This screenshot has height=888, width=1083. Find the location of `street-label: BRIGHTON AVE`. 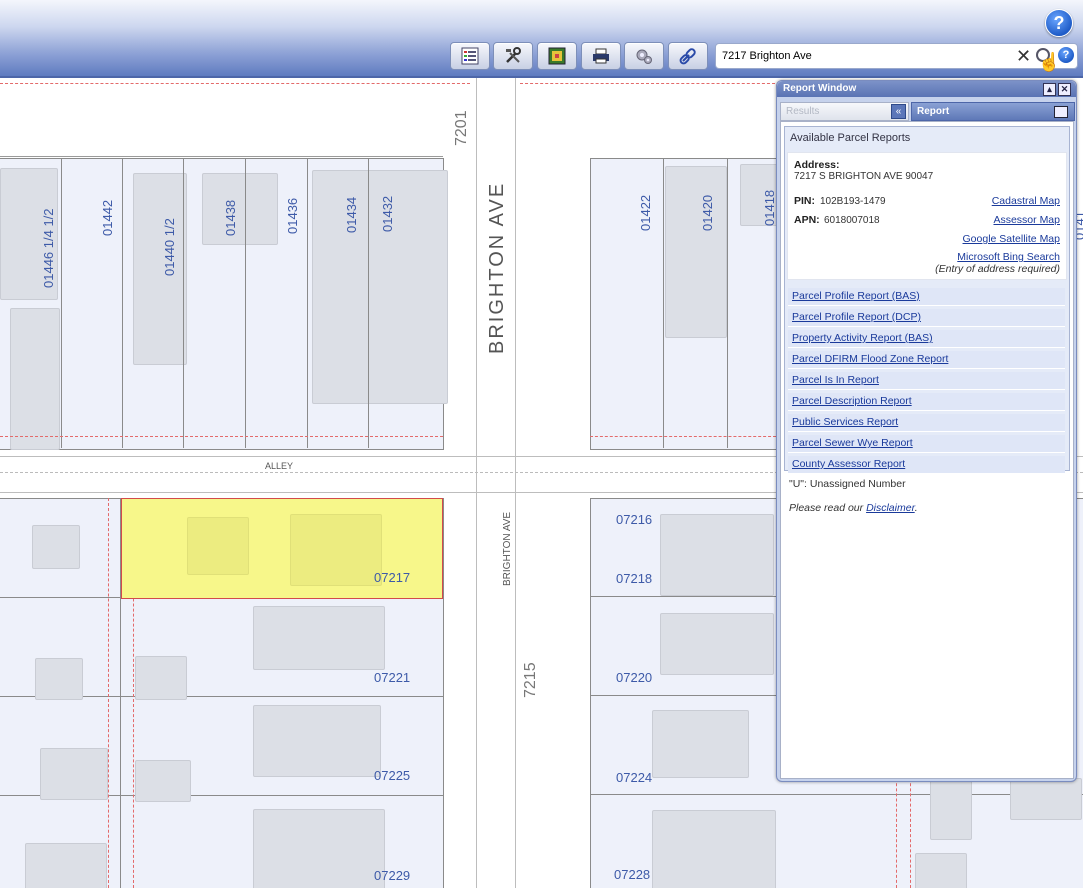

street-label: BRIGHTON AVE is located at coordinates (507, 548).